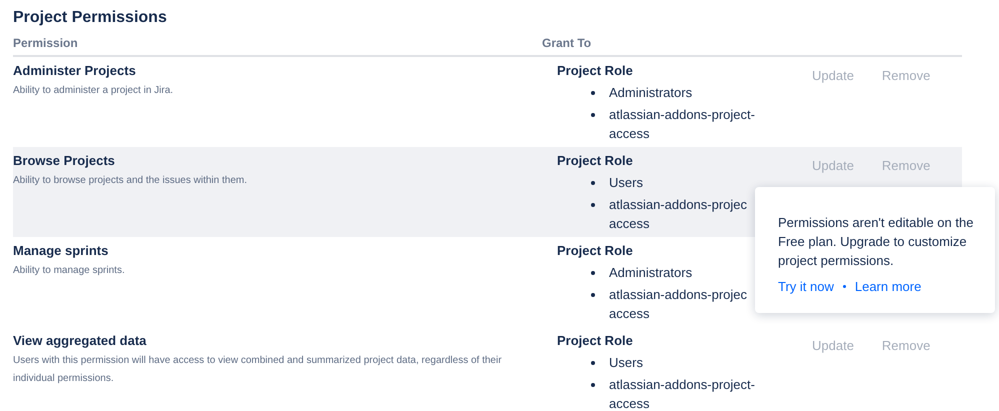 The width and height of the screenshot is (999, 411). What do you see at coordinates (74, 71) in the screenshot?
I see `permission-name: Administer Projects` at bounding box center [74, 71].